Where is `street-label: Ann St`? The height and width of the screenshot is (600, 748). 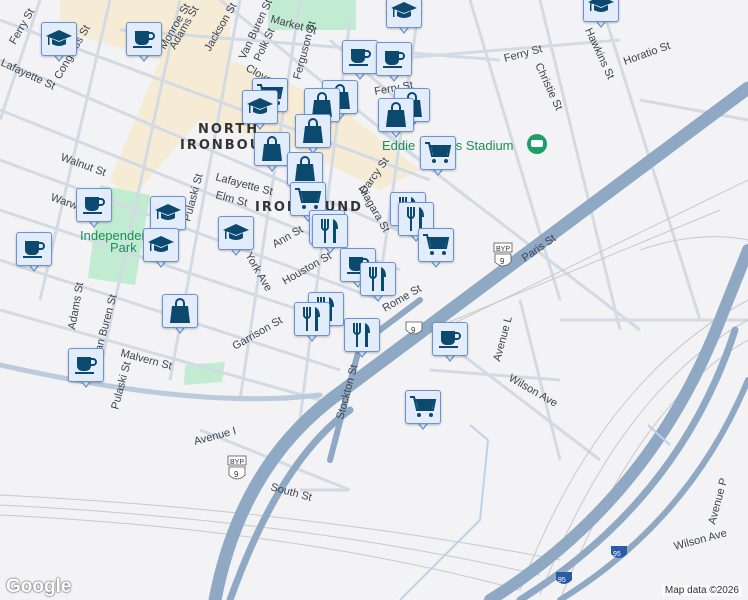 street-label: Ann St is located at coordinates (288, 237).